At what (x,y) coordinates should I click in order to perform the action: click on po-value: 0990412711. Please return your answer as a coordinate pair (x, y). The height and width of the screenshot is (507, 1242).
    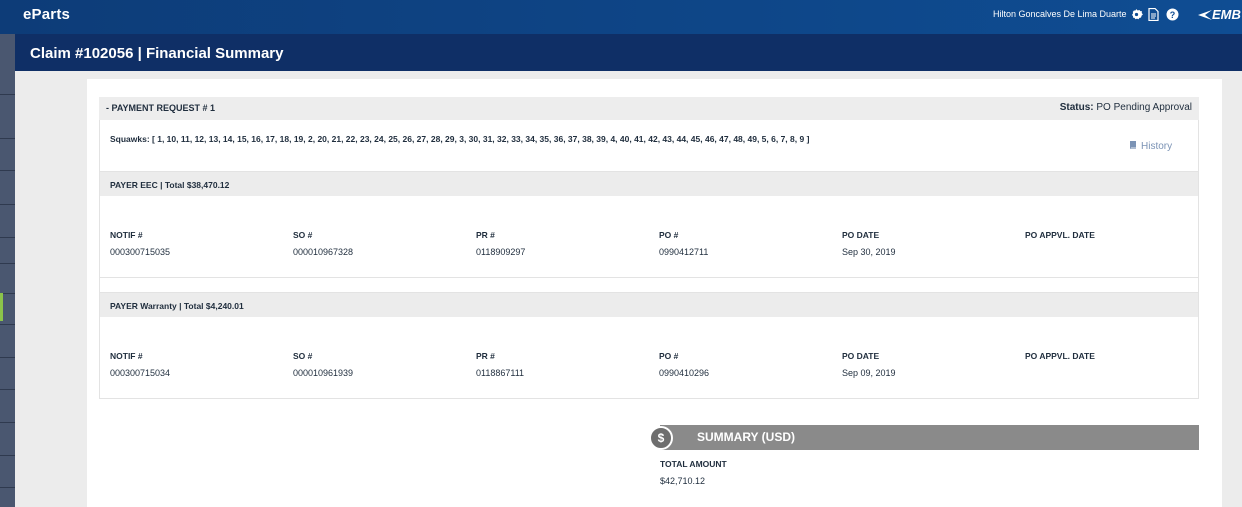
    Looking at the image, I should click on (684, 252).